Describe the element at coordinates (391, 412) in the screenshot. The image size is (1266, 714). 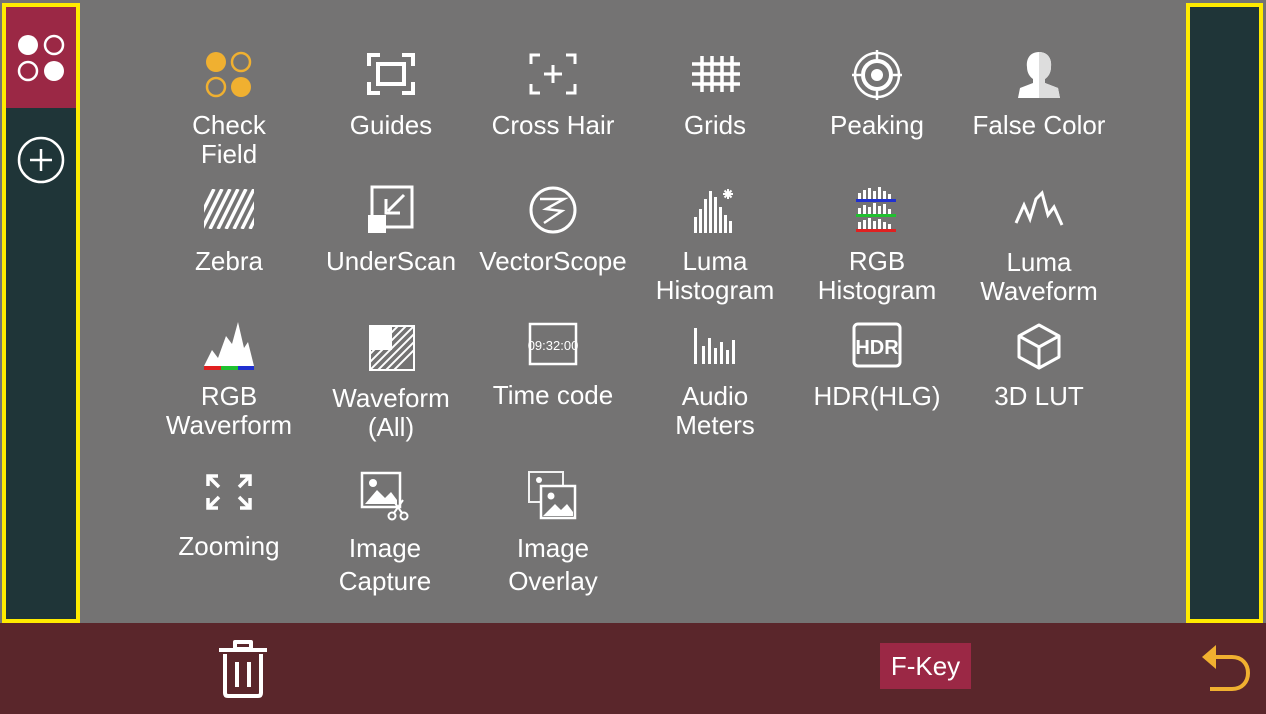
I see `function-label: Waveform (All)` at that location.